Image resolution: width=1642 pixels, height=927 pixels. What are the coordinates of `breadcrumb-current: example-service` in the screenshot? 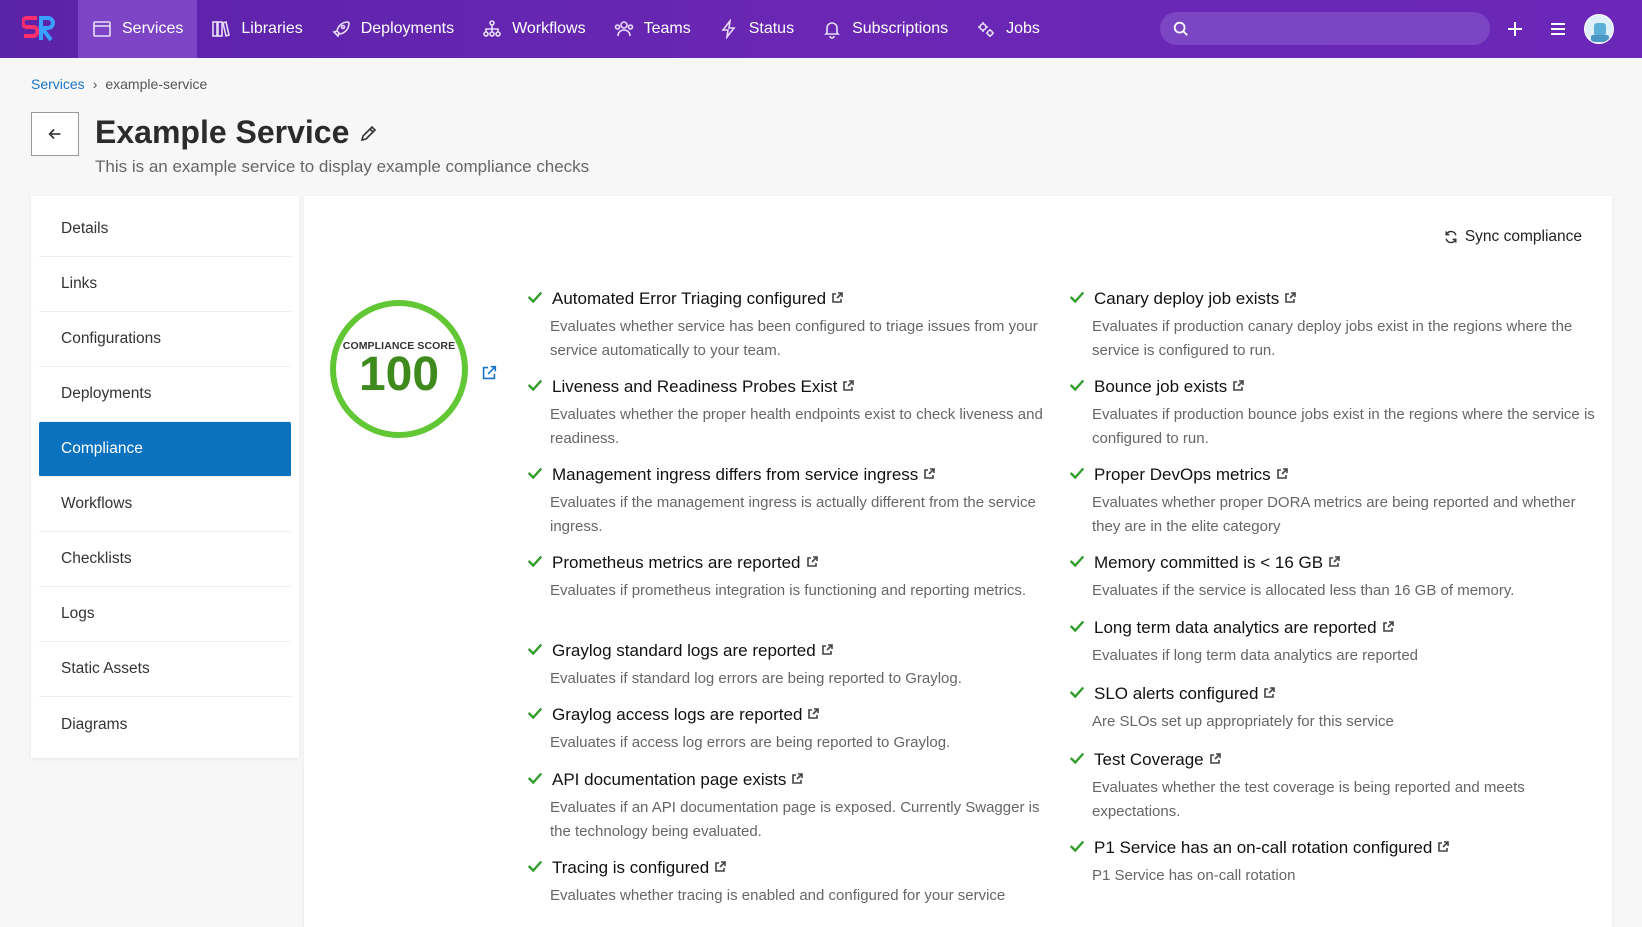 It's located at (156, 84).